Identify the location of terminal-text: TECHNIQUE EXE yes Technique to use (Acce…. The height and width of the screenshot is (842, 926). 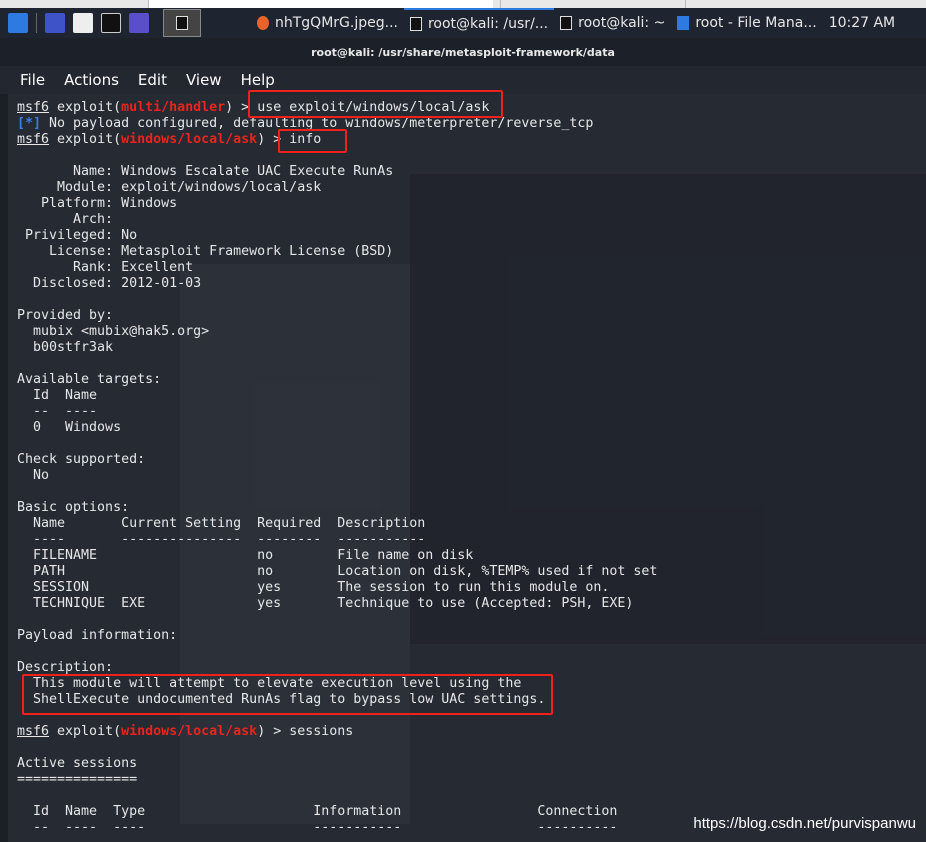
(325, 603).